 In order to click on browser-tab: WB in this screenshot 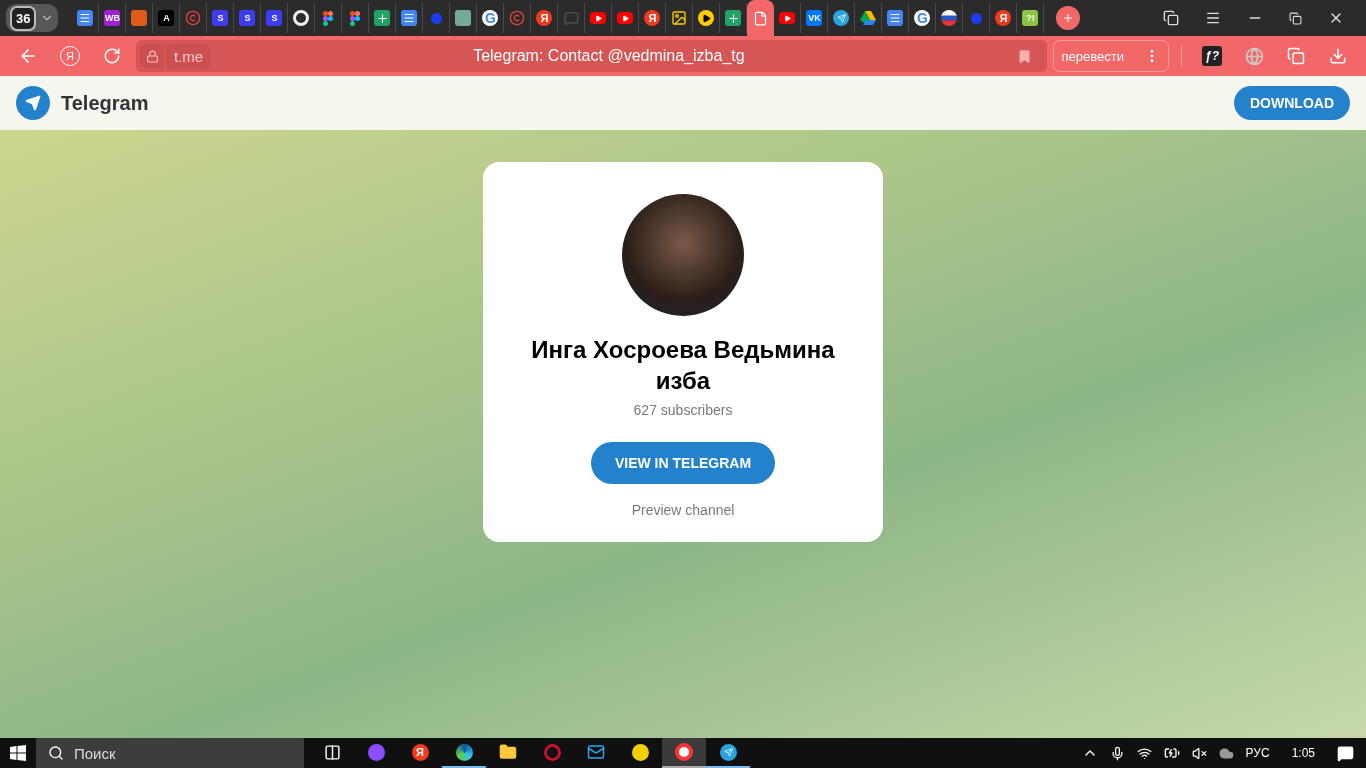, I will do `click(113, 18)`.